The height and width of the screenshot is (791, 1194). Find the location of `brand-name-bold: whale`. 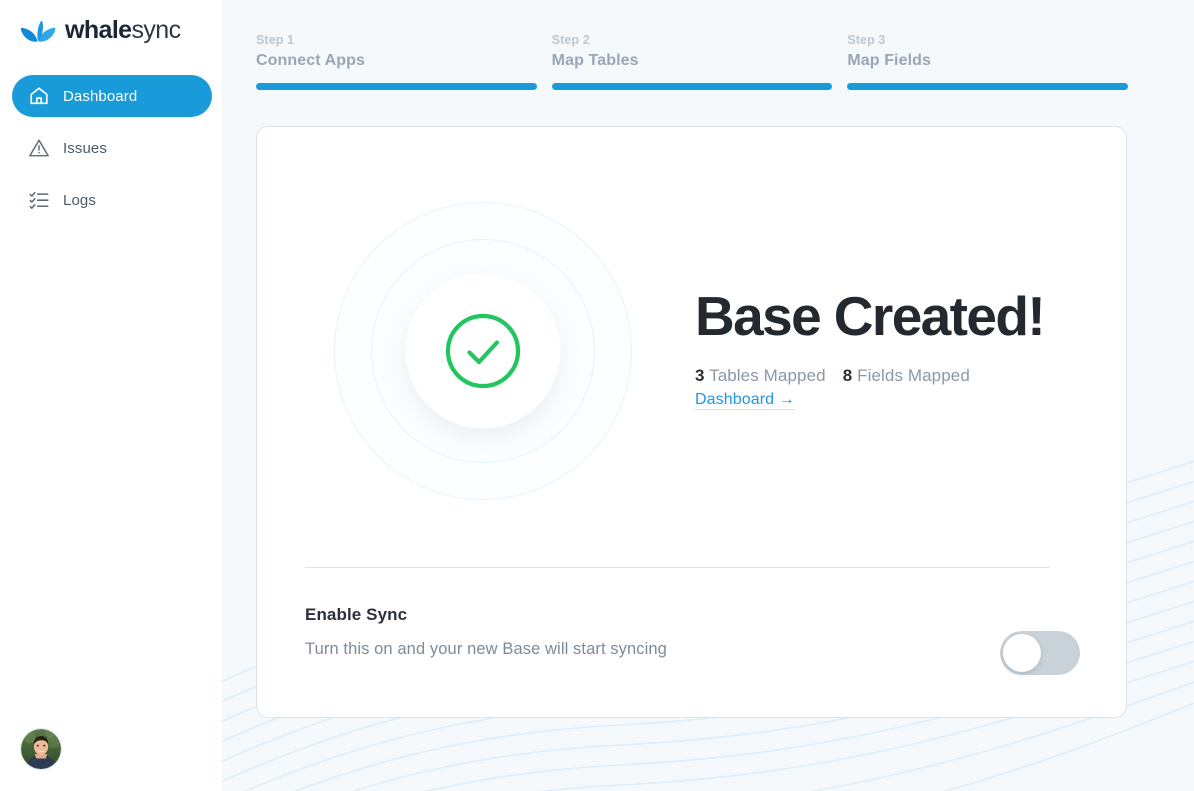

brand-name-bold: whale is located at coordinates (98, 29).